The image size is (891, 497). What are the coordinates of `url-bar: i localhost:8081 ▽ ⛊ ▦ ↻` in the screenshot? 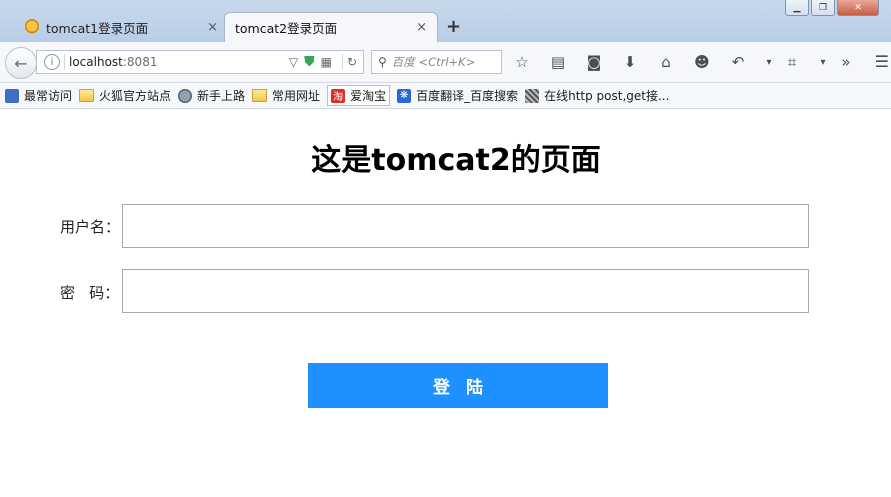 It's located at (200, 62).